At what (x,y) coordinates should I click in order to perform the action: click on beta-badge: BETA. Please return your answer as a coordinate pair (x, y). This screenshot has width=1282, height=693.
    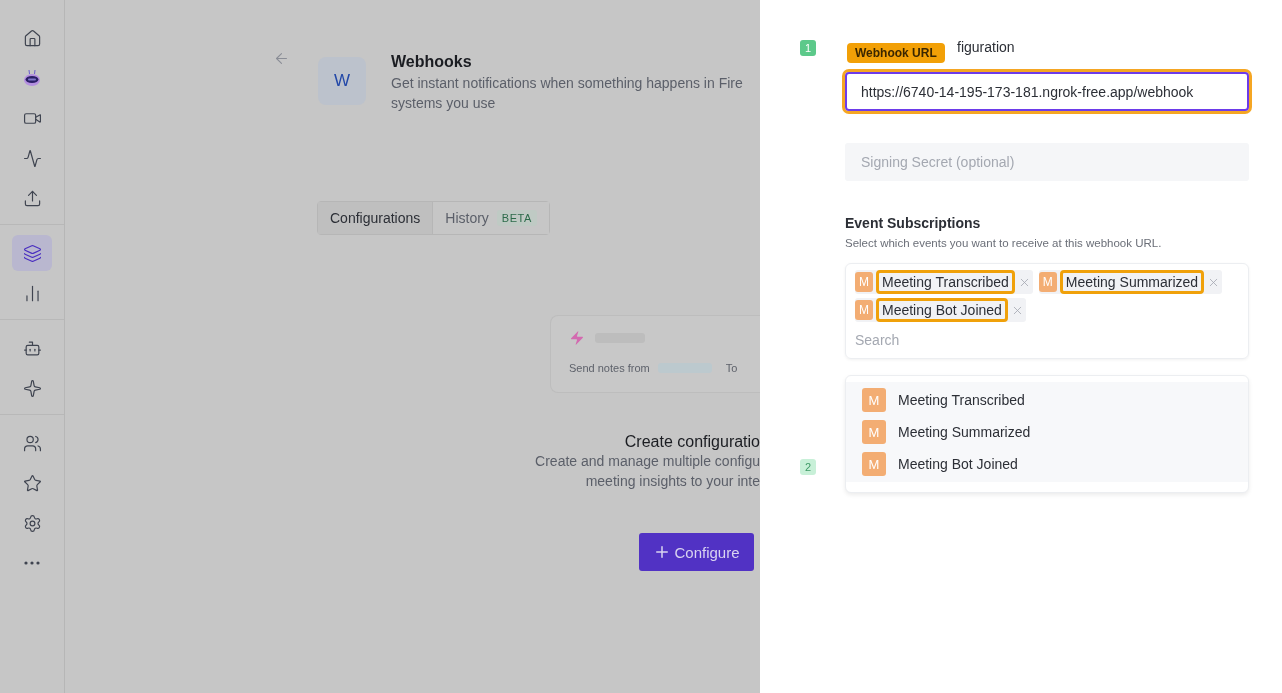
    Looking at the image, I should click on (516, 218).